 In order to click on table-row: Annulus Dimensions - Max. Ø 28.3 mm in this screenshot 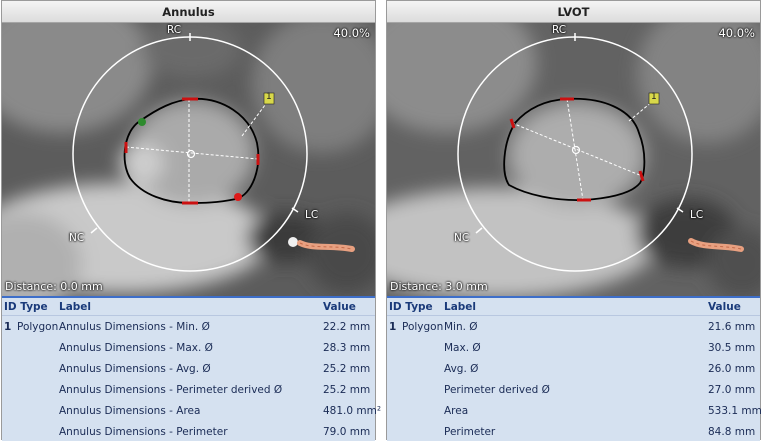, I will do `click(188, 348)`.